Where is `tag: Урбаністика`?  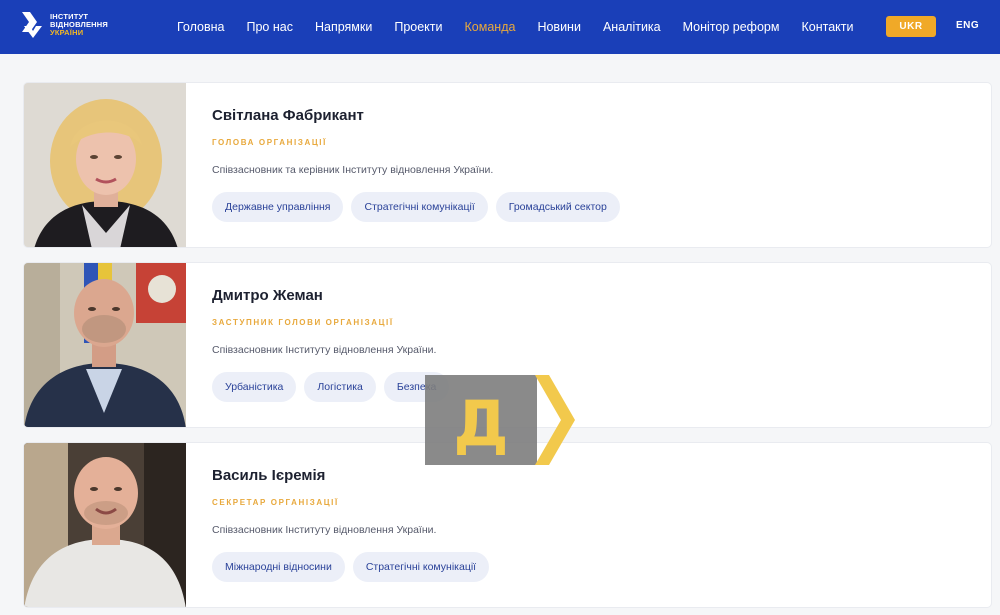
tag: Урбаністика is located at coordinates (254, 387).